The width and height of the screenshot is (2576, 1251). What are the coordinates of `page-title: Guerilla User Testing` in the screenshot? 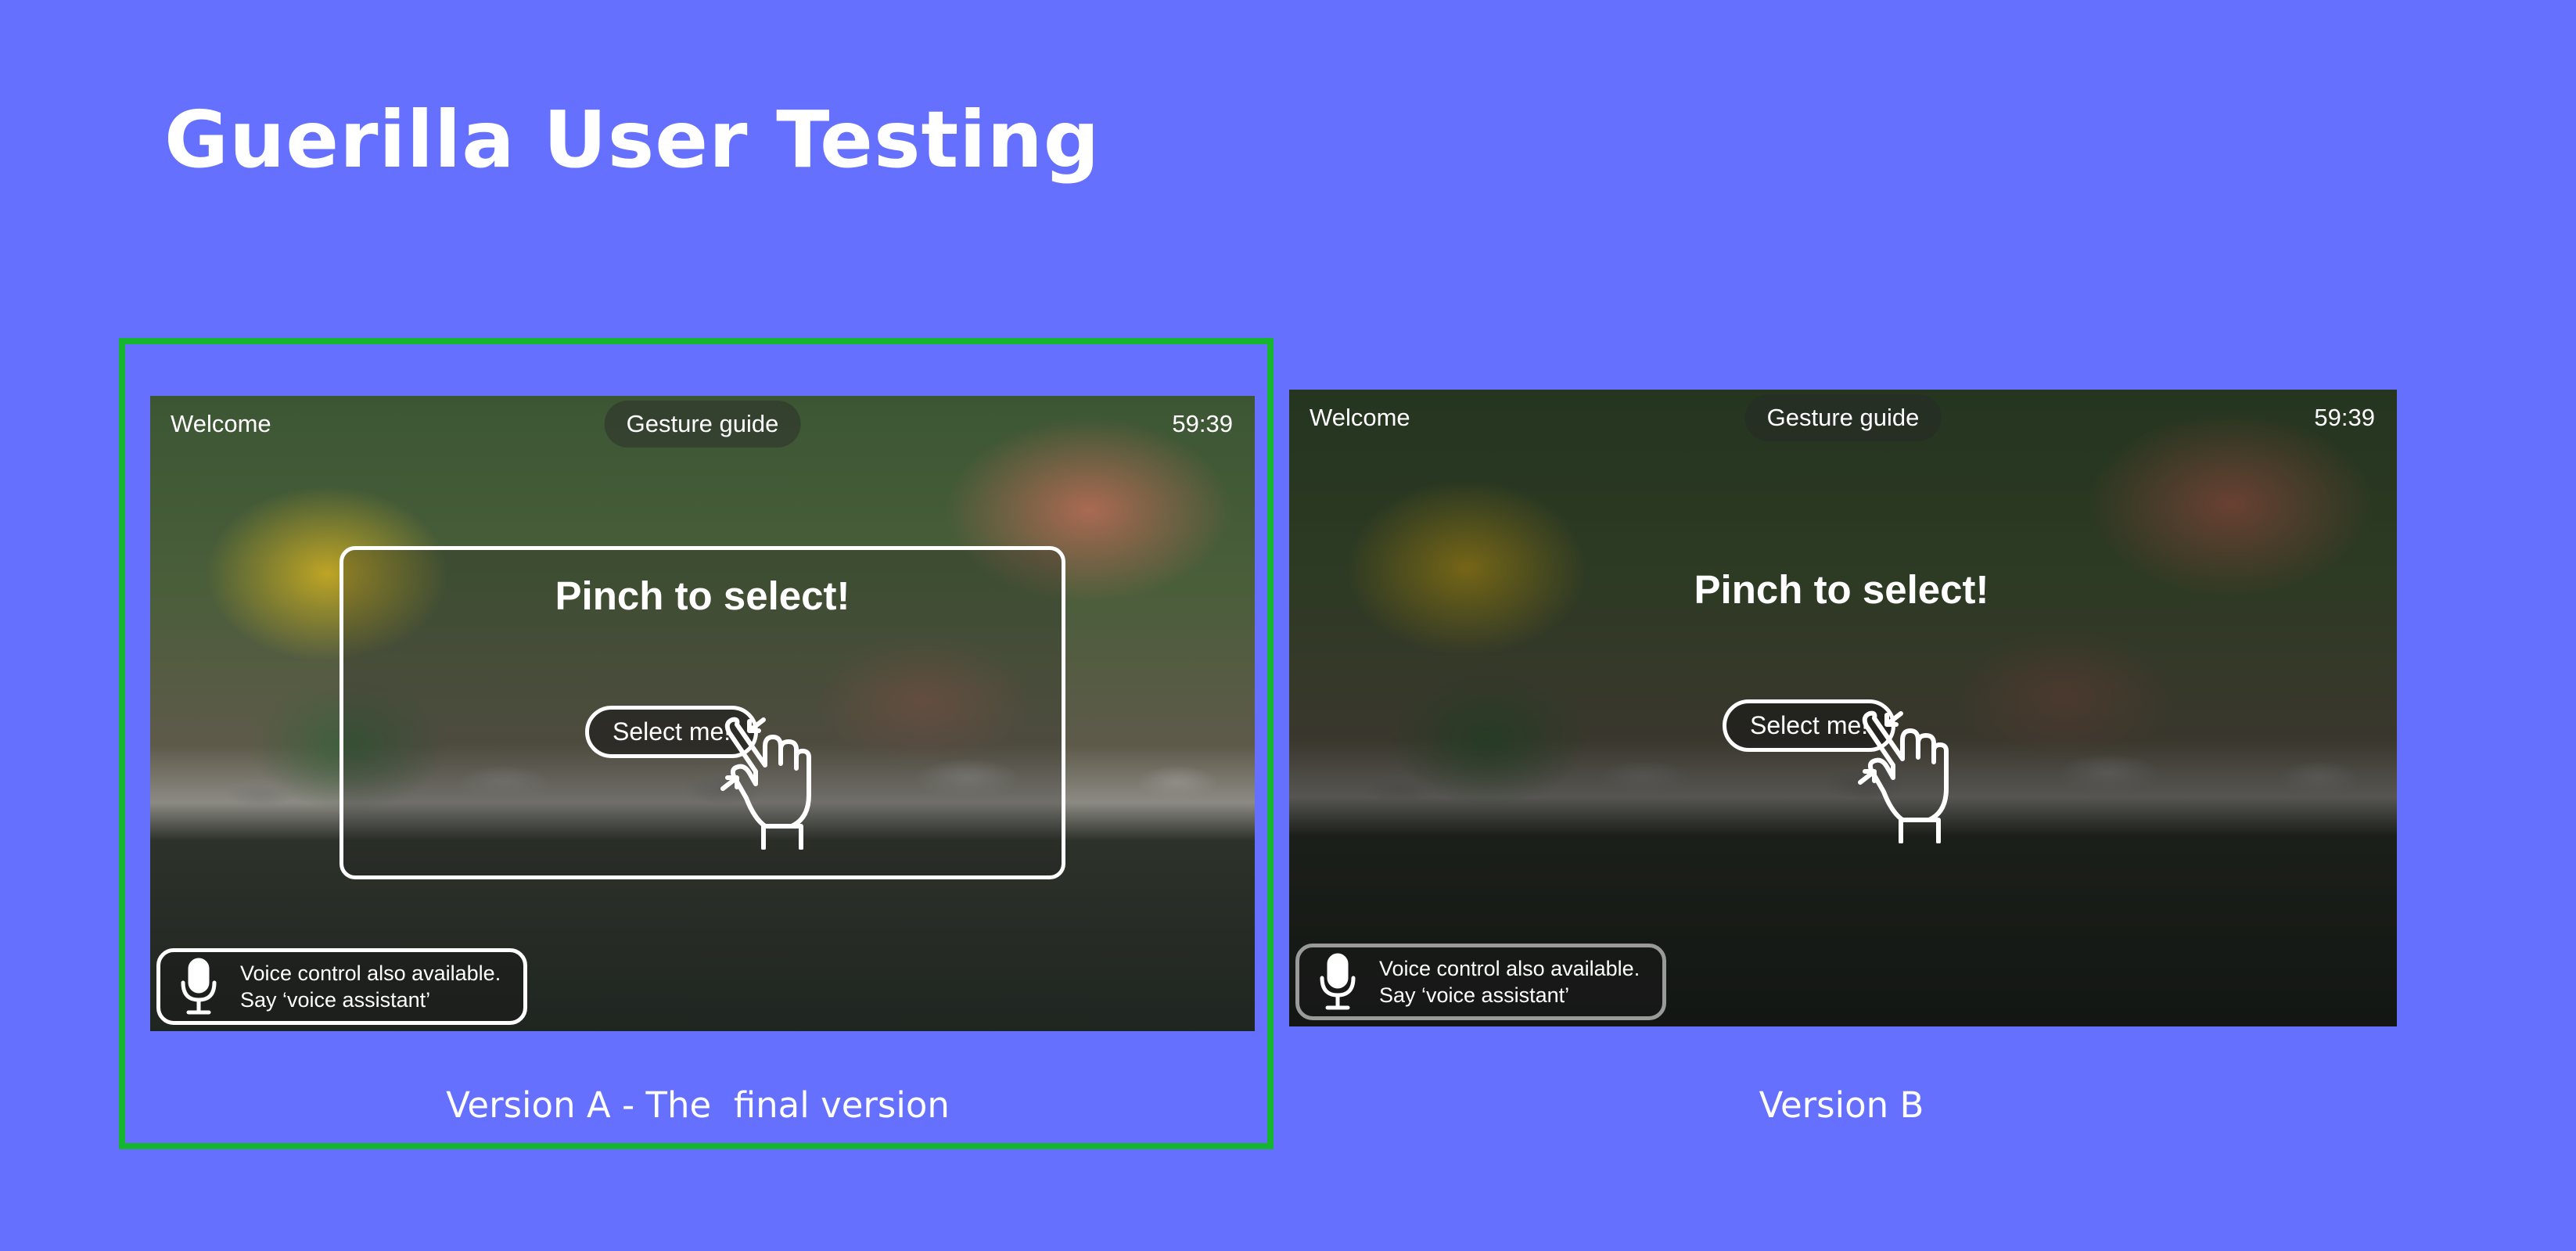 It's located at (632, 139).